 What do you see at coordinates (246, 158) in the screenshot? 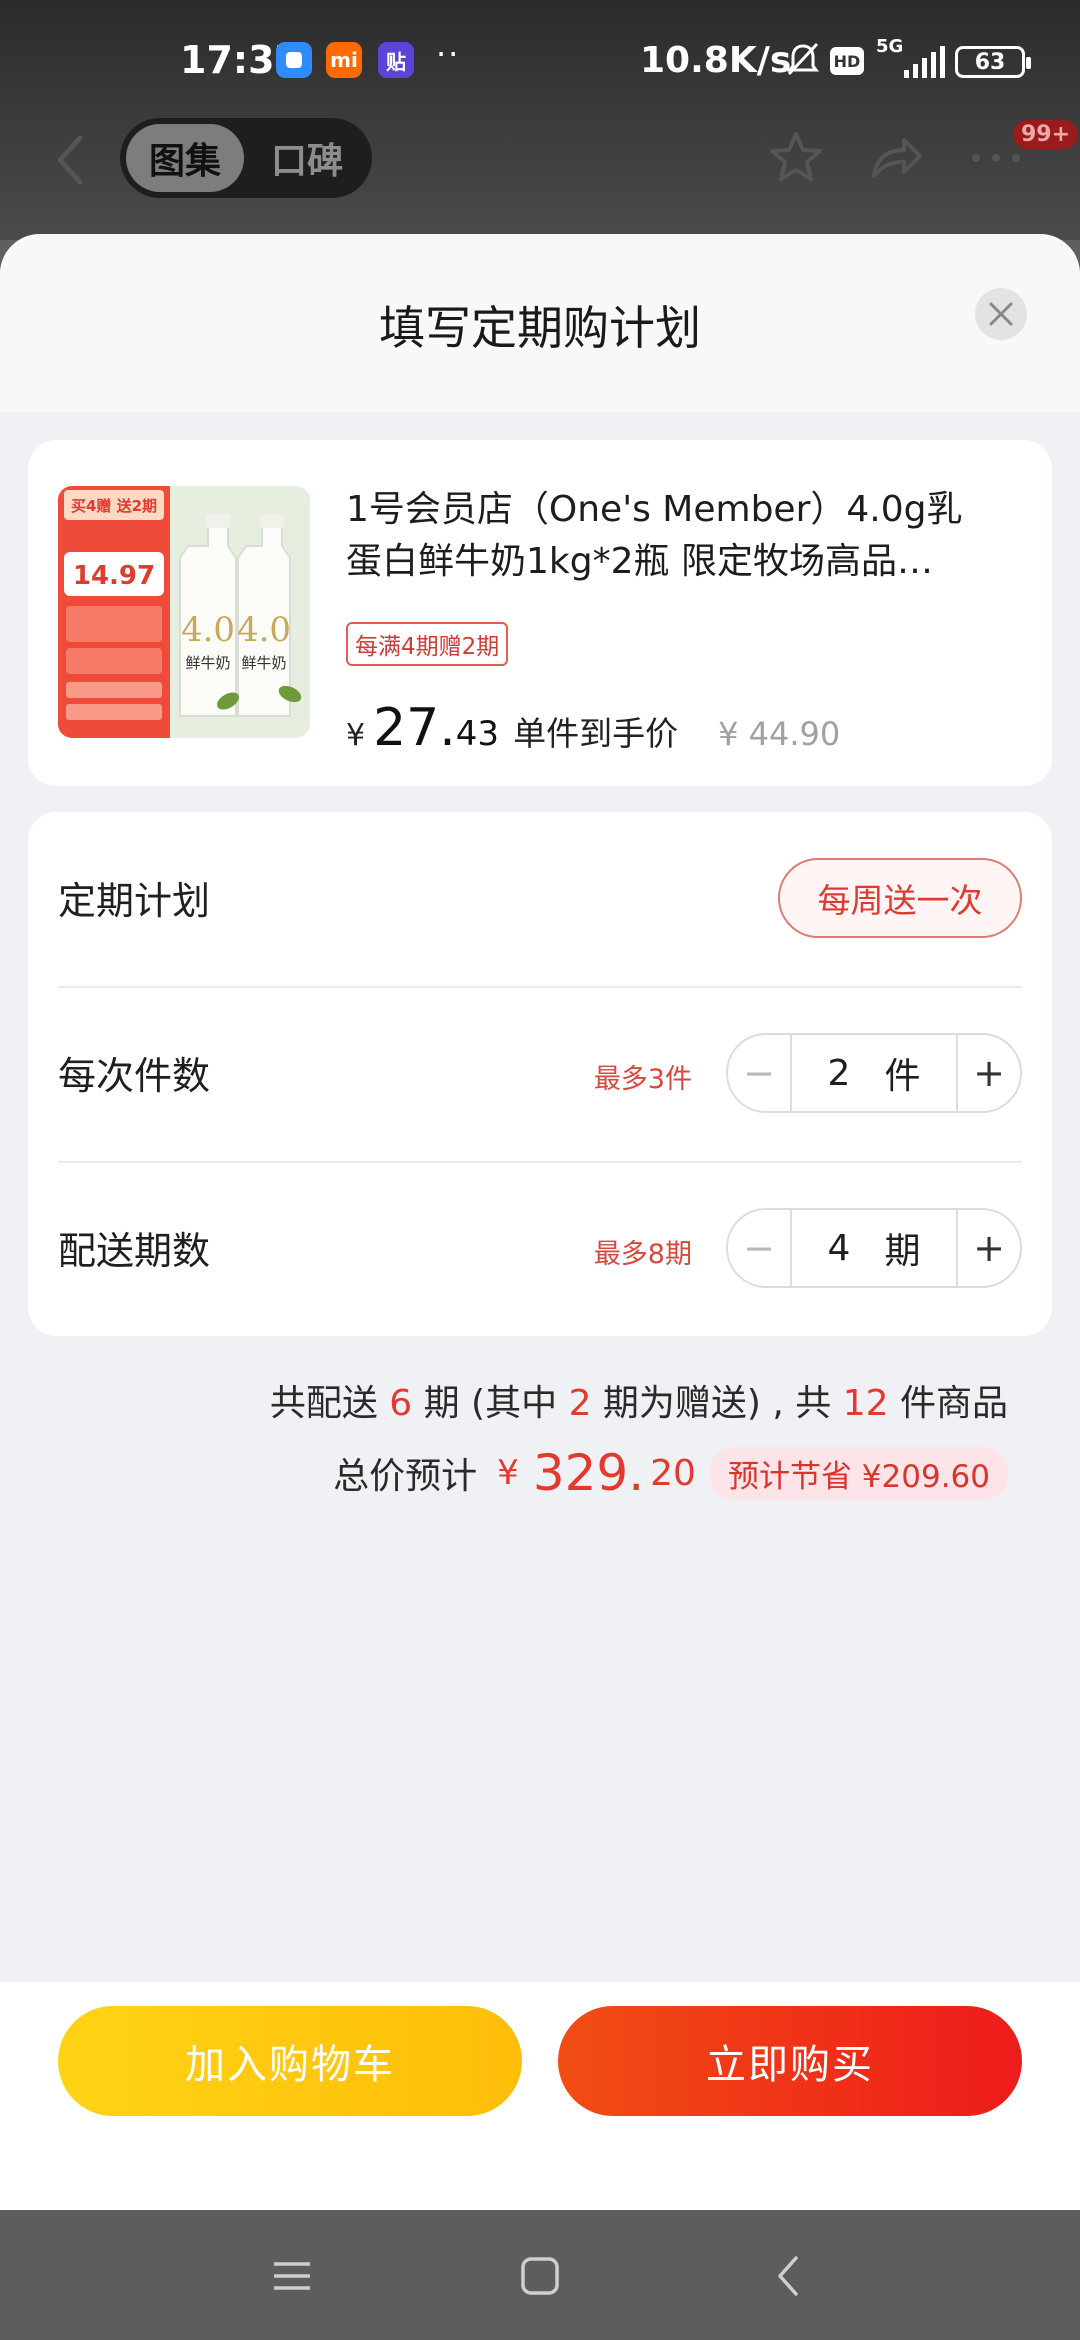
I see `view-tab-switcher: 图集 口碑` at bounding box center [246, 158].